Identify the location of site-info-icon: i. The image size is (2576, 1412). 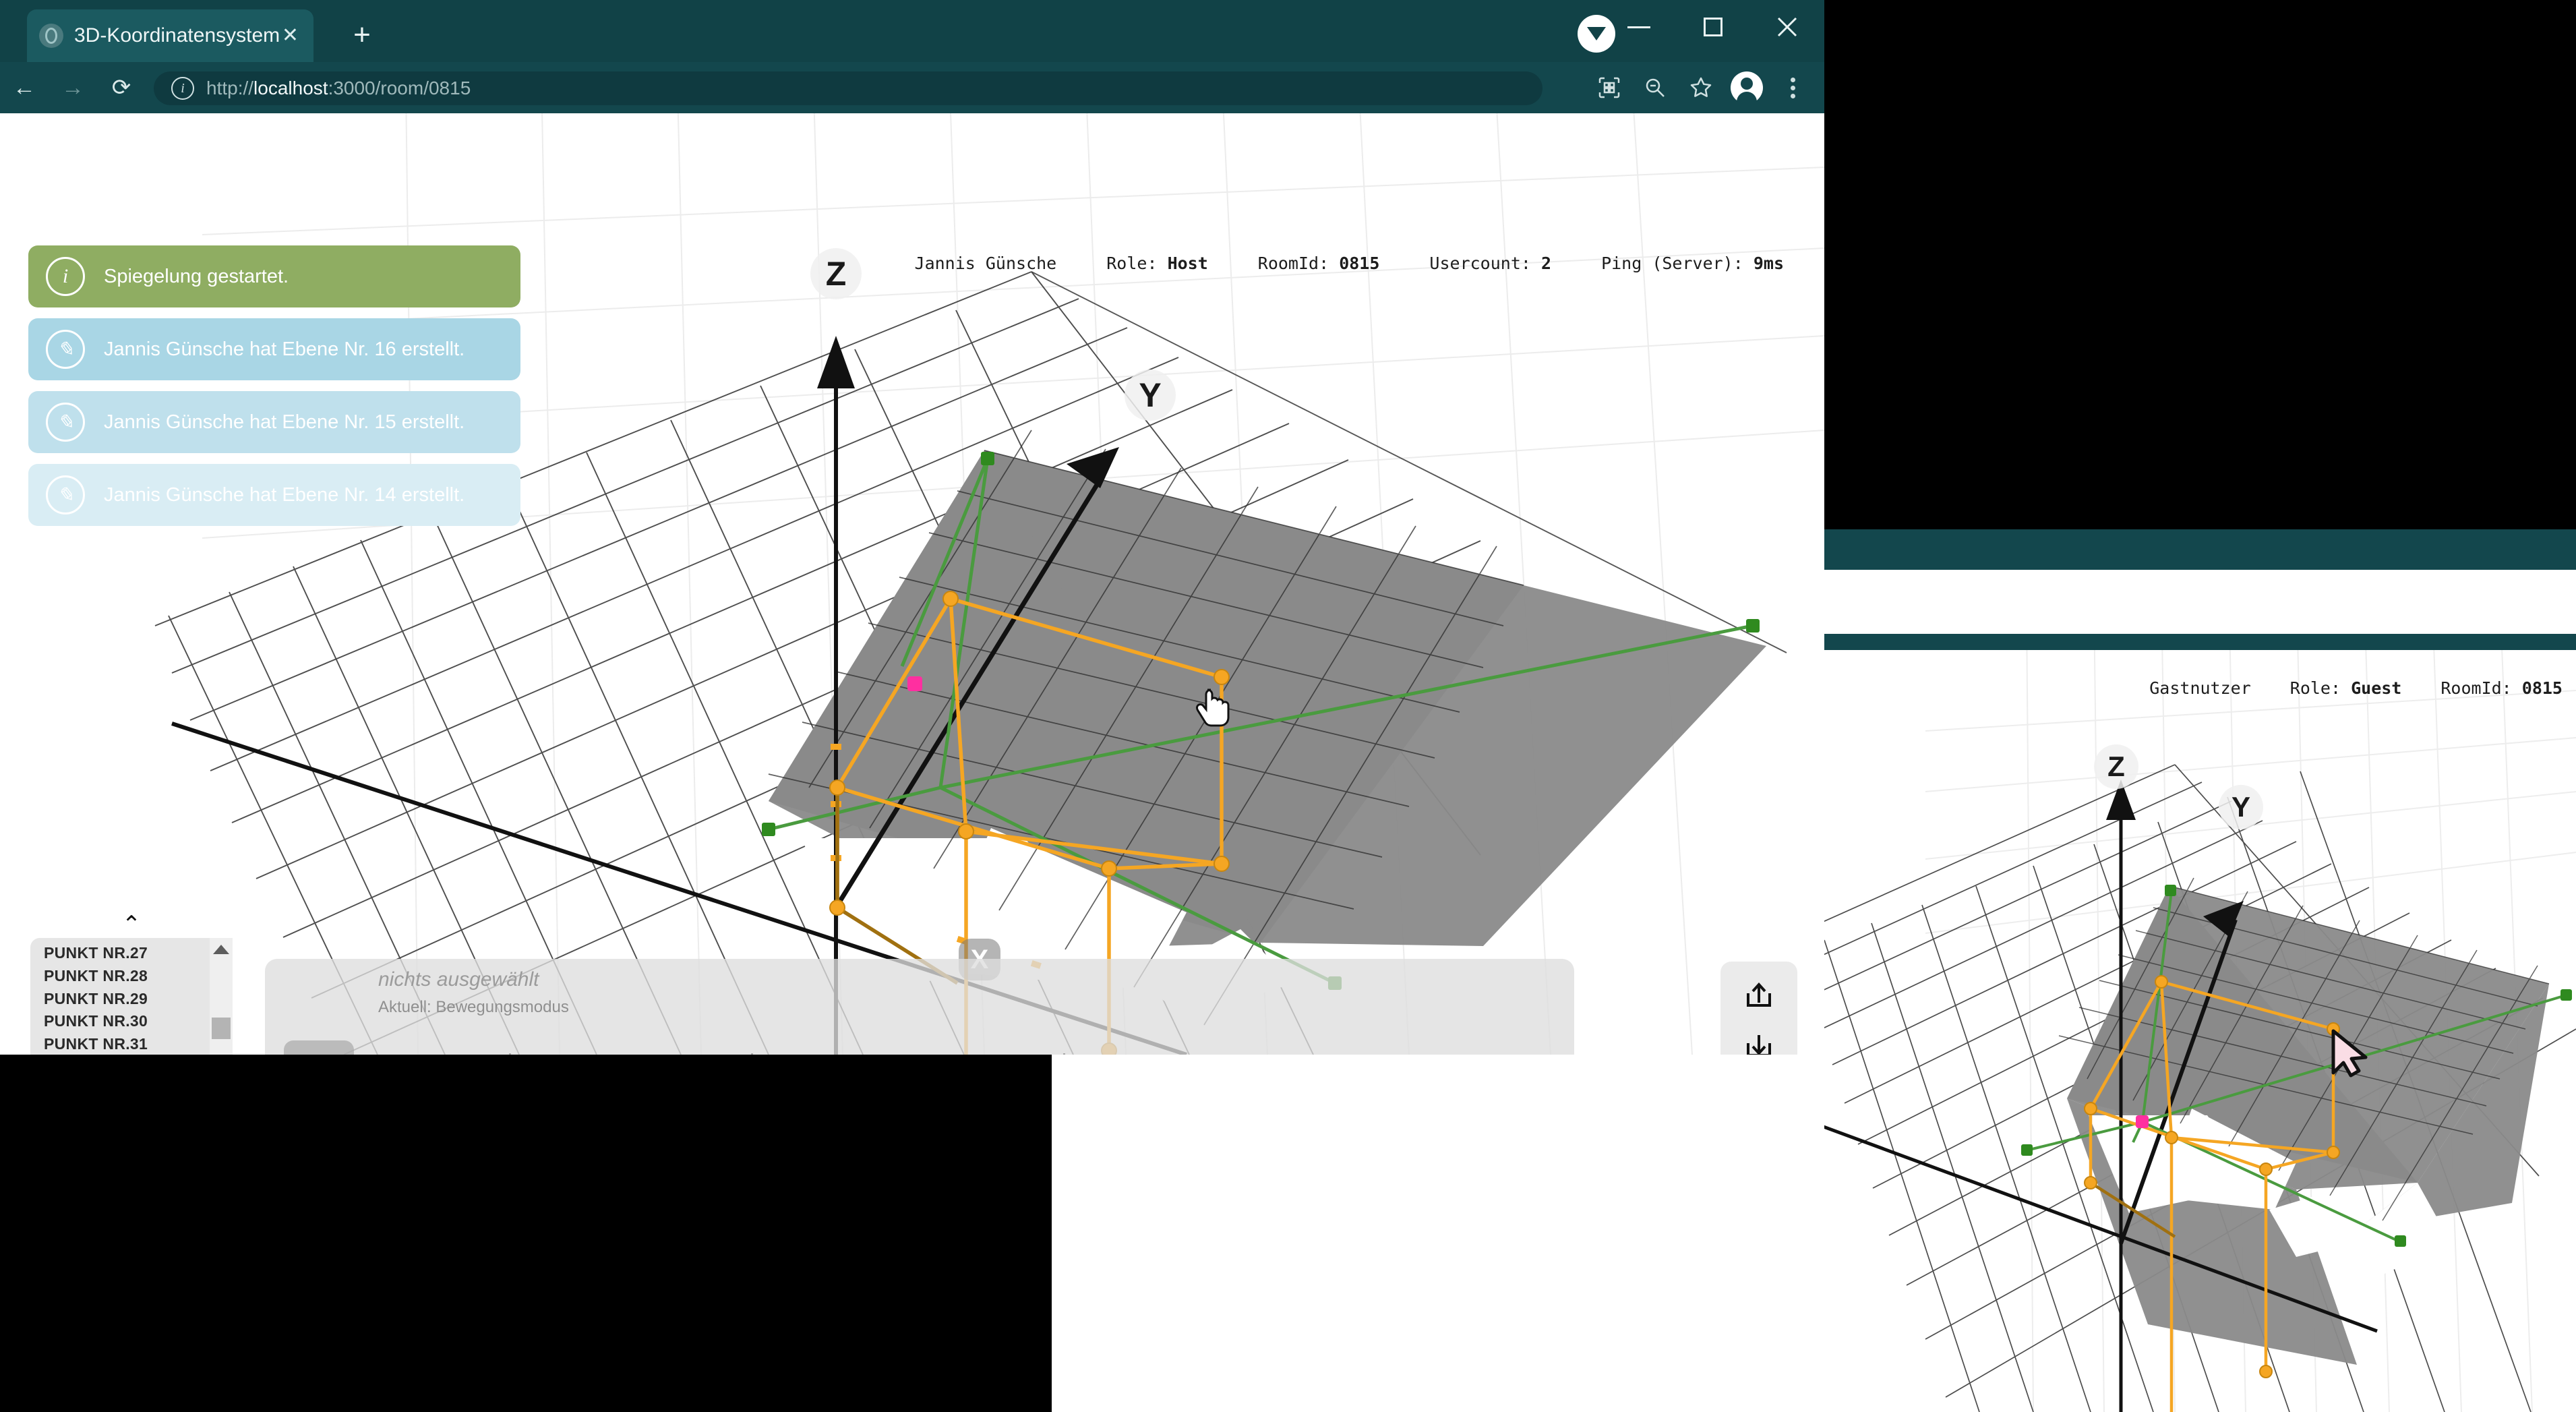
(183, 88).